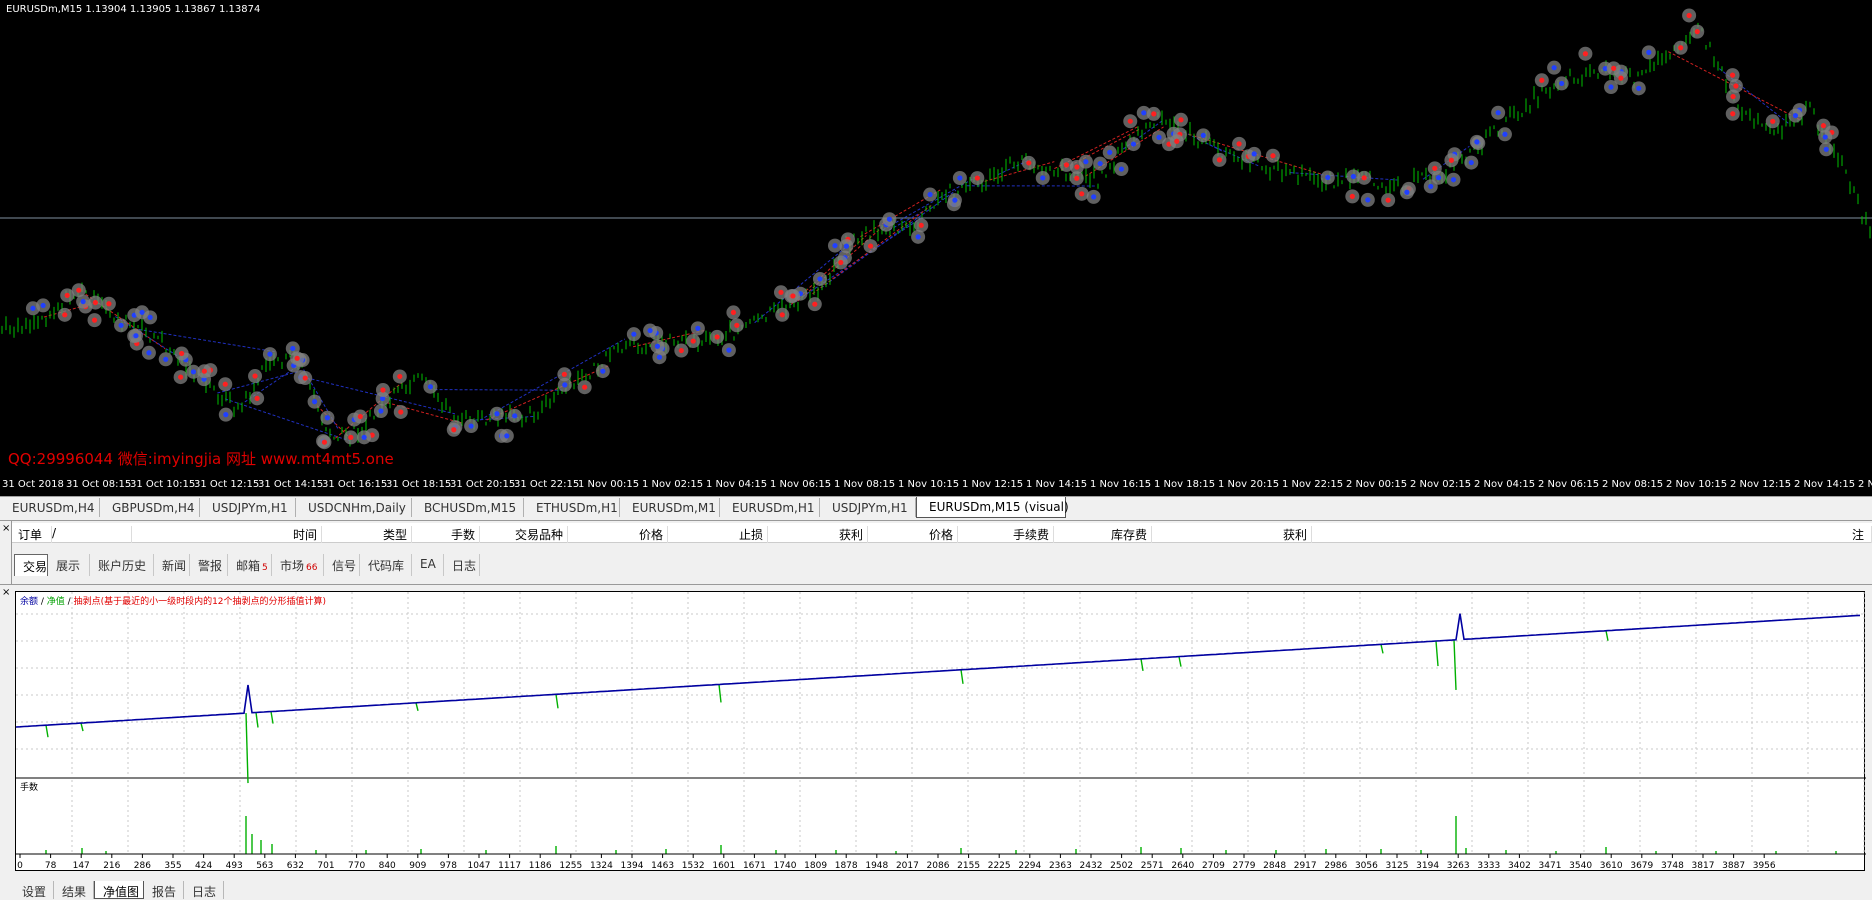 The height and width of the screenshot is (900, 1872). What do you see at coordinates (1862, 534) in the screenshot?
I see `orders-column-header: 注` at bounding box center [1862, 534].